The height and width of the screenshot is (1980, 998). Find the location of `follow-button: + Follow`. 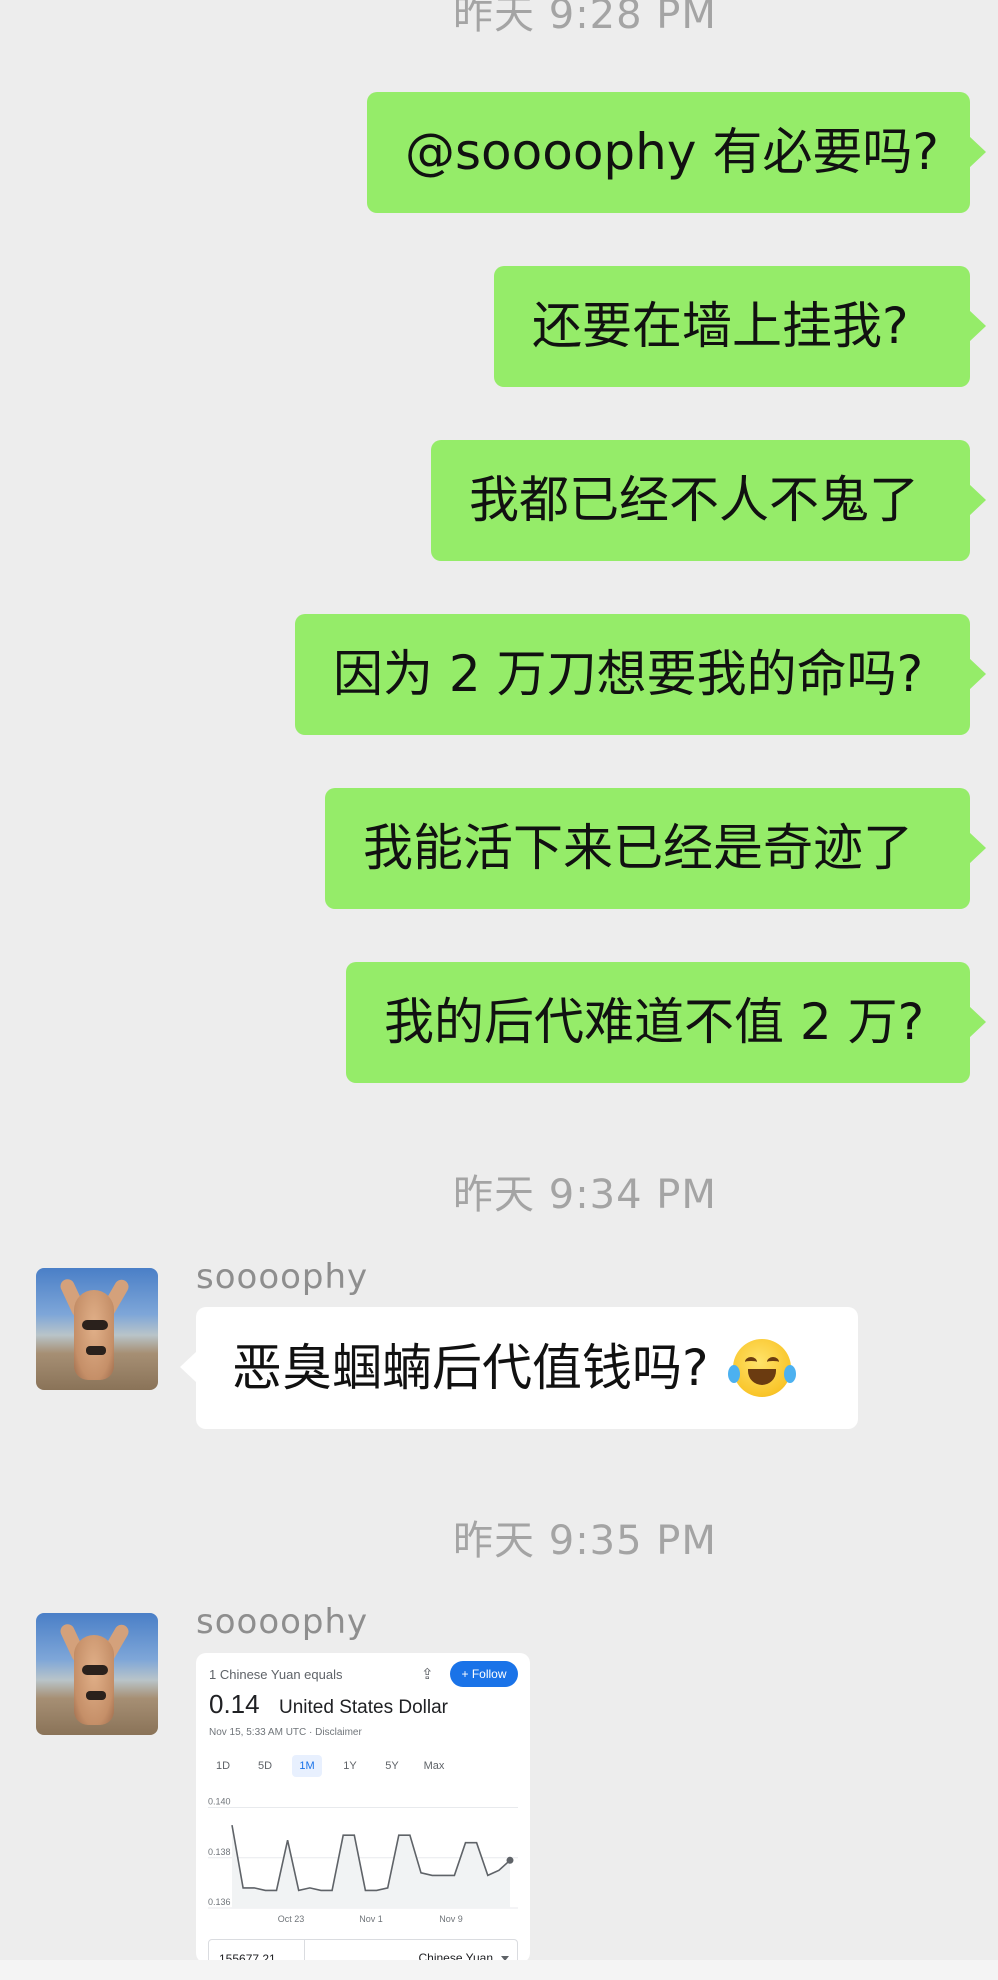

follow-button: + Follow is located at coordinates (484, 1674).